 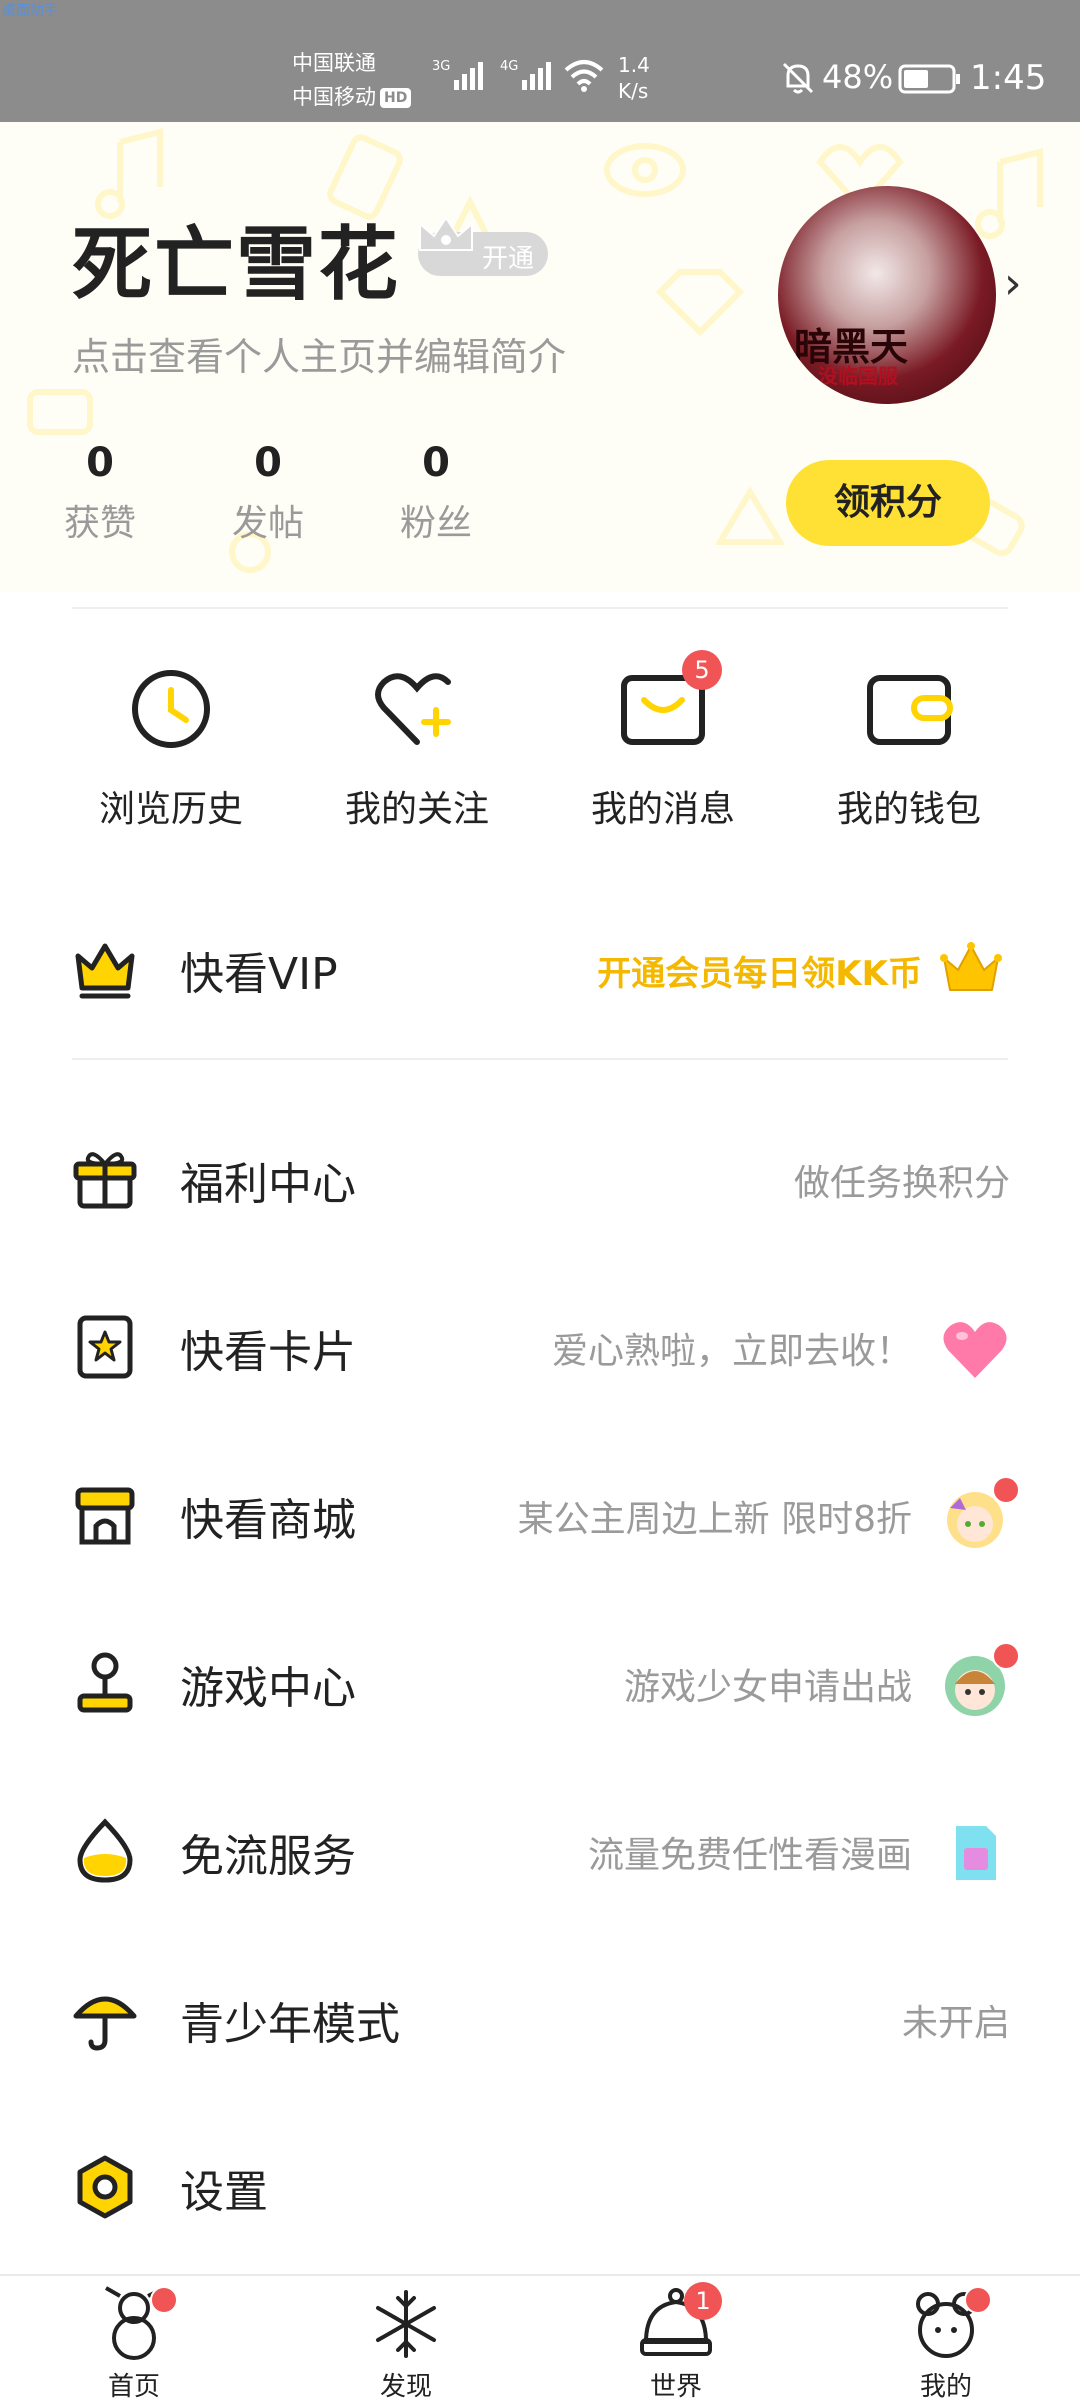 What do you see at coordinates (858, 77) in the screenshot?
I see `battery-percent: 48%` at bounding box center [858, 77].